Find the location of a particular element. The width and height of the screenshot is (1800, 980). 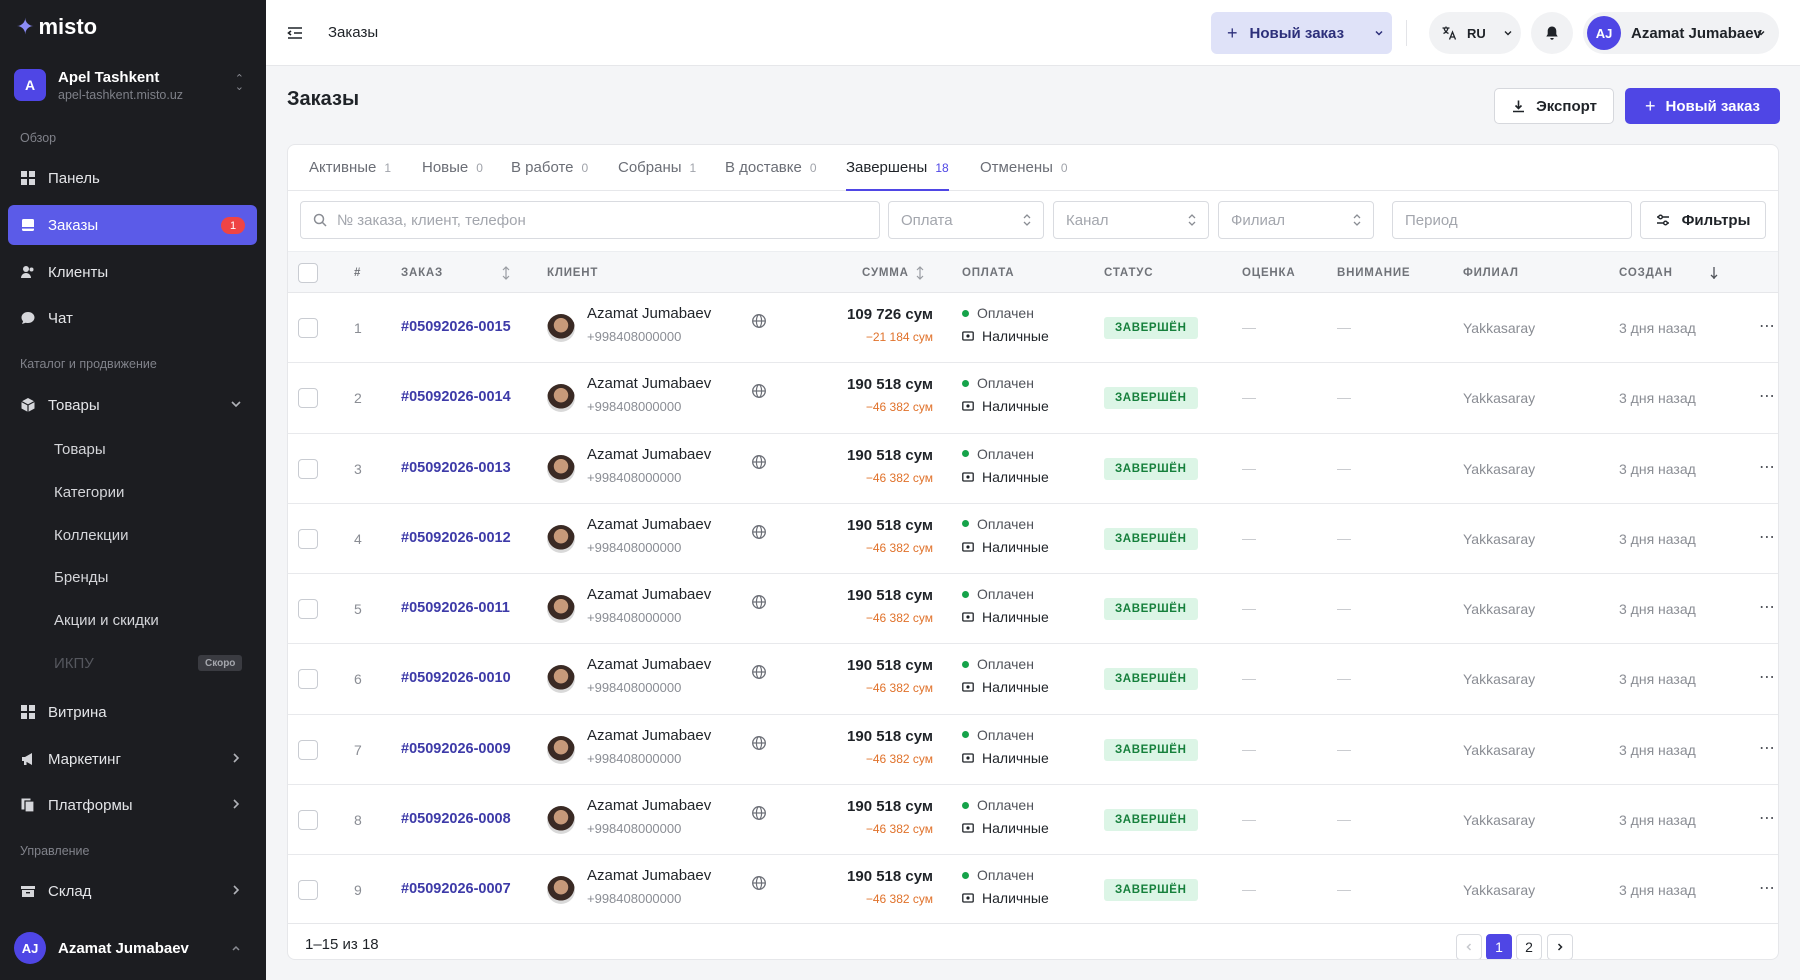

column-order: ЗАКАЗ is located at coordinates (422, 273).